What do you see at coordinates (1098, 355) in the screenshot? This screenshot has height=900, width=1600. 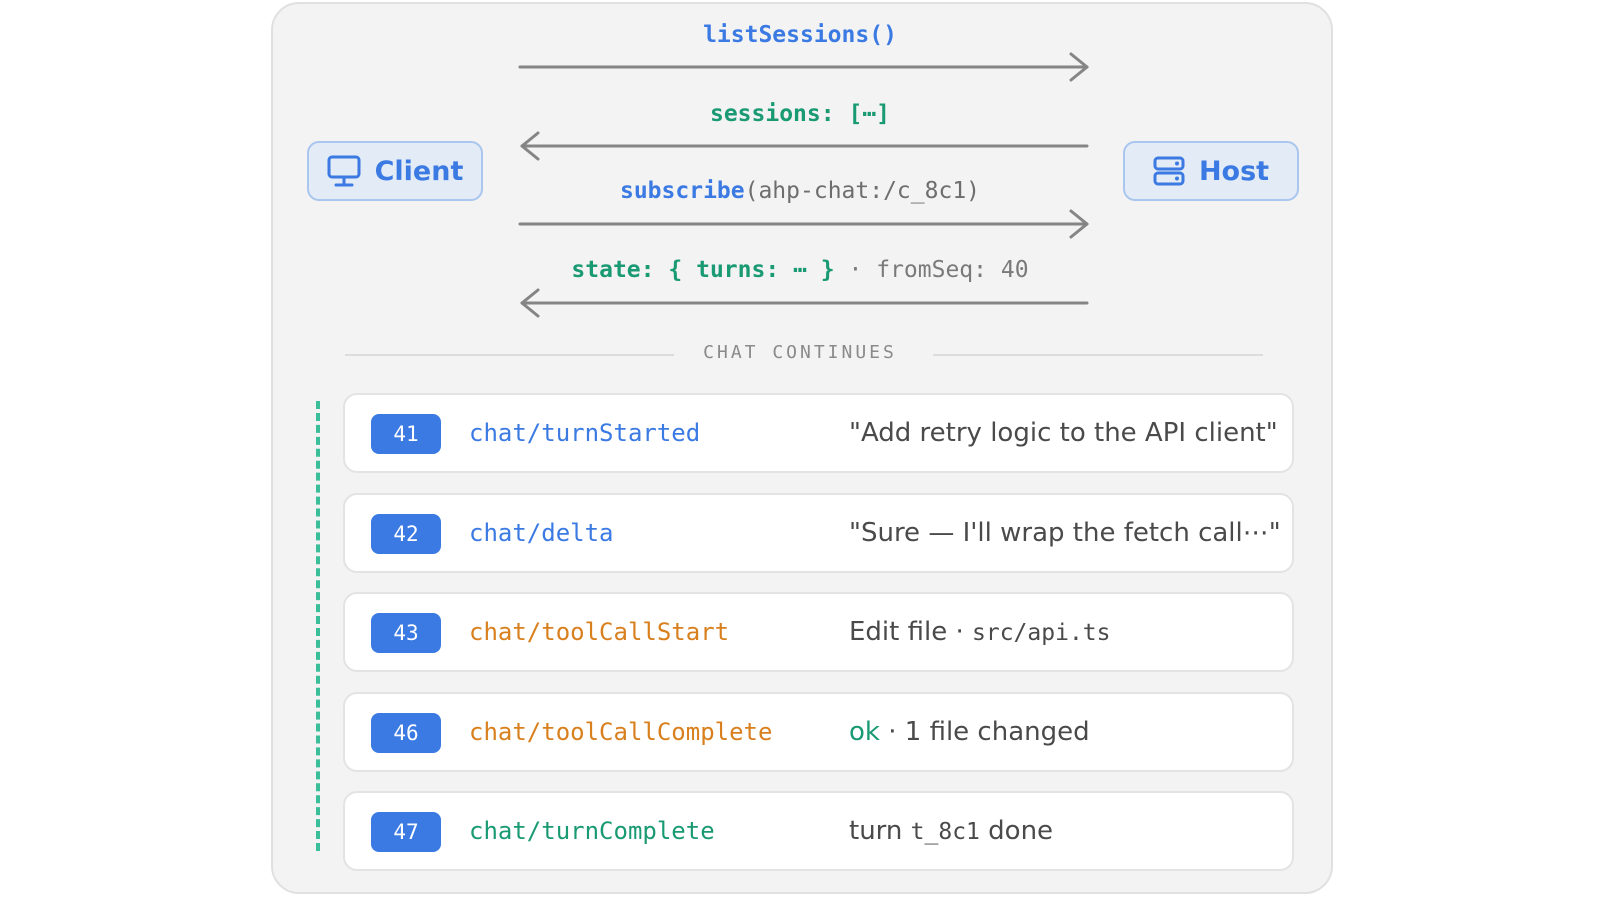 I see `divider-line-right` at bounding box center [1098, 355].